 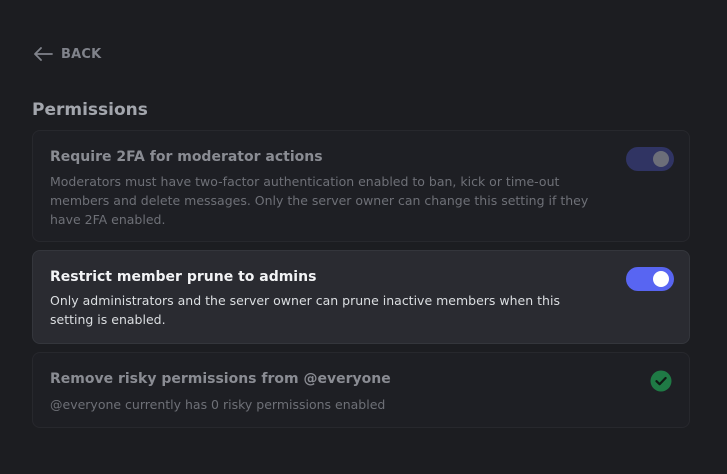 What do you see at coordinates (650, 279) in the screenshot?
I see `restrict-prune-toggle` at bounding box center [650, 279].